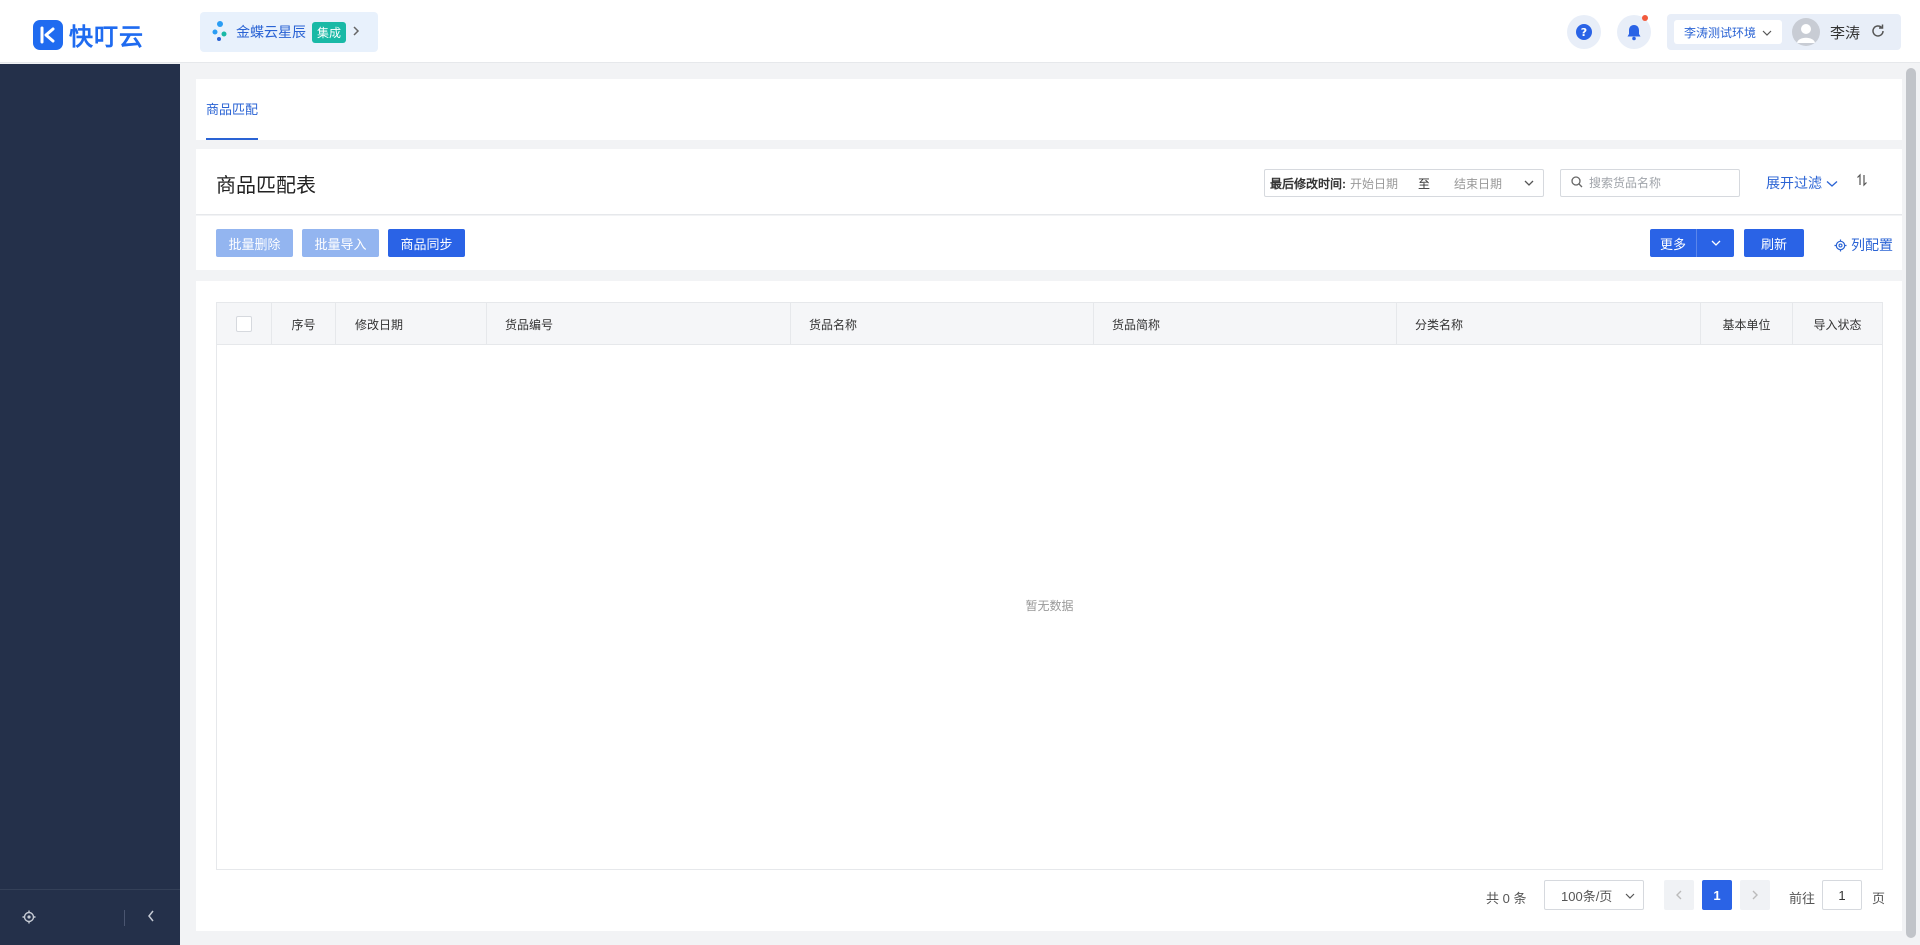 The width and height of the screenshot is (1920, 945). What do you see at coordinates (1049, 109) in the screenshot?
I see `tab-strip: 商品匹配` at bounding box center [1049, 109].